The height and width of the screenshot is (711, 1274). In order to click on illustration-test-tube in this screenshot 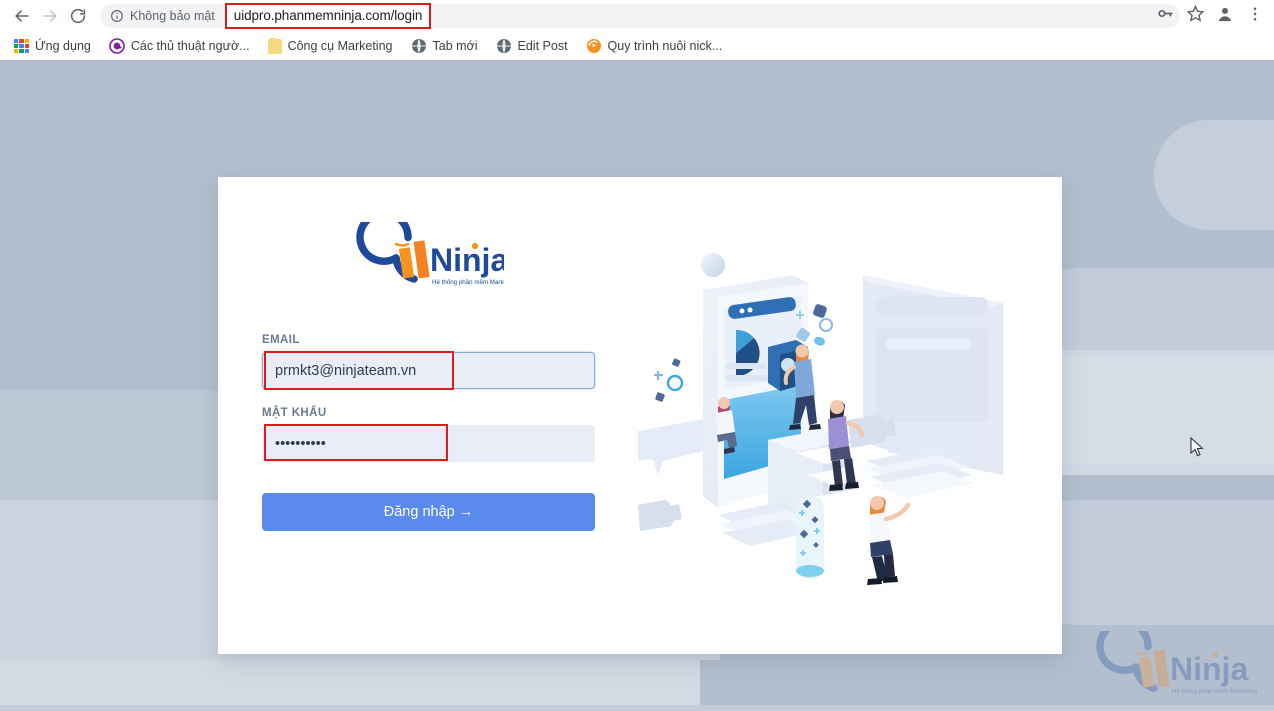, I will do `click(810, 538)`.